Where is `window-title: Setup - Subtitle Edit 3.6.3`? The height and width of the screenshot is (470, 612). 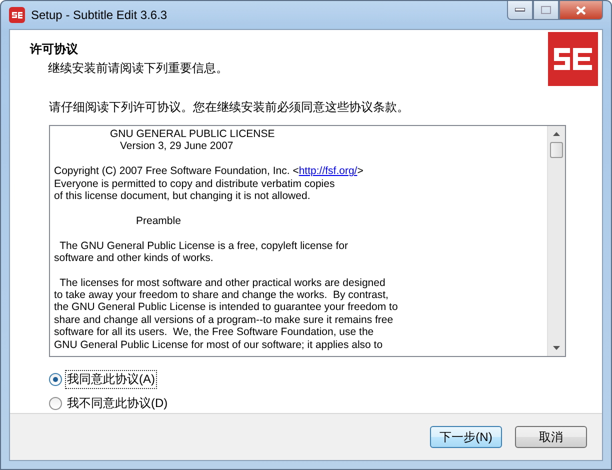
window-title: Setup - Subtitle Edit 3.6.3 is located at coordinates (99, 15).